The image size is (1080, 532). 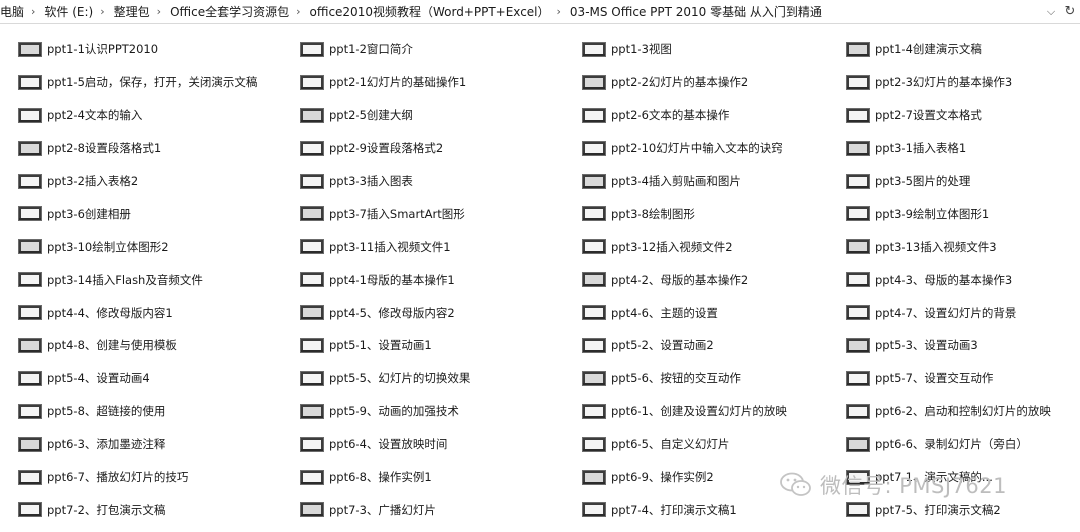 I want to click on file-item: ppt3-4插入剪贴画和图片, so click(x=705, y=181).